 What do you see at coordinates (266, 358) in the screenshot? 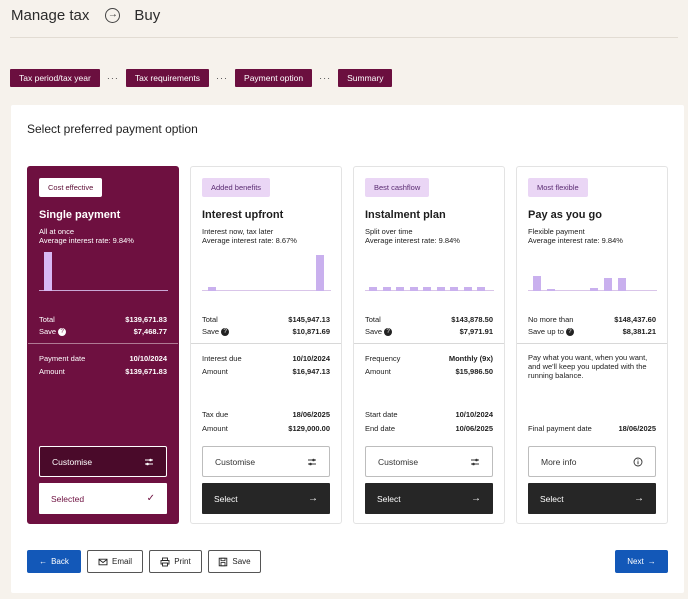
I see `interest-due-row: Interest due 10/10/2024` at bounding box center [266, 358].